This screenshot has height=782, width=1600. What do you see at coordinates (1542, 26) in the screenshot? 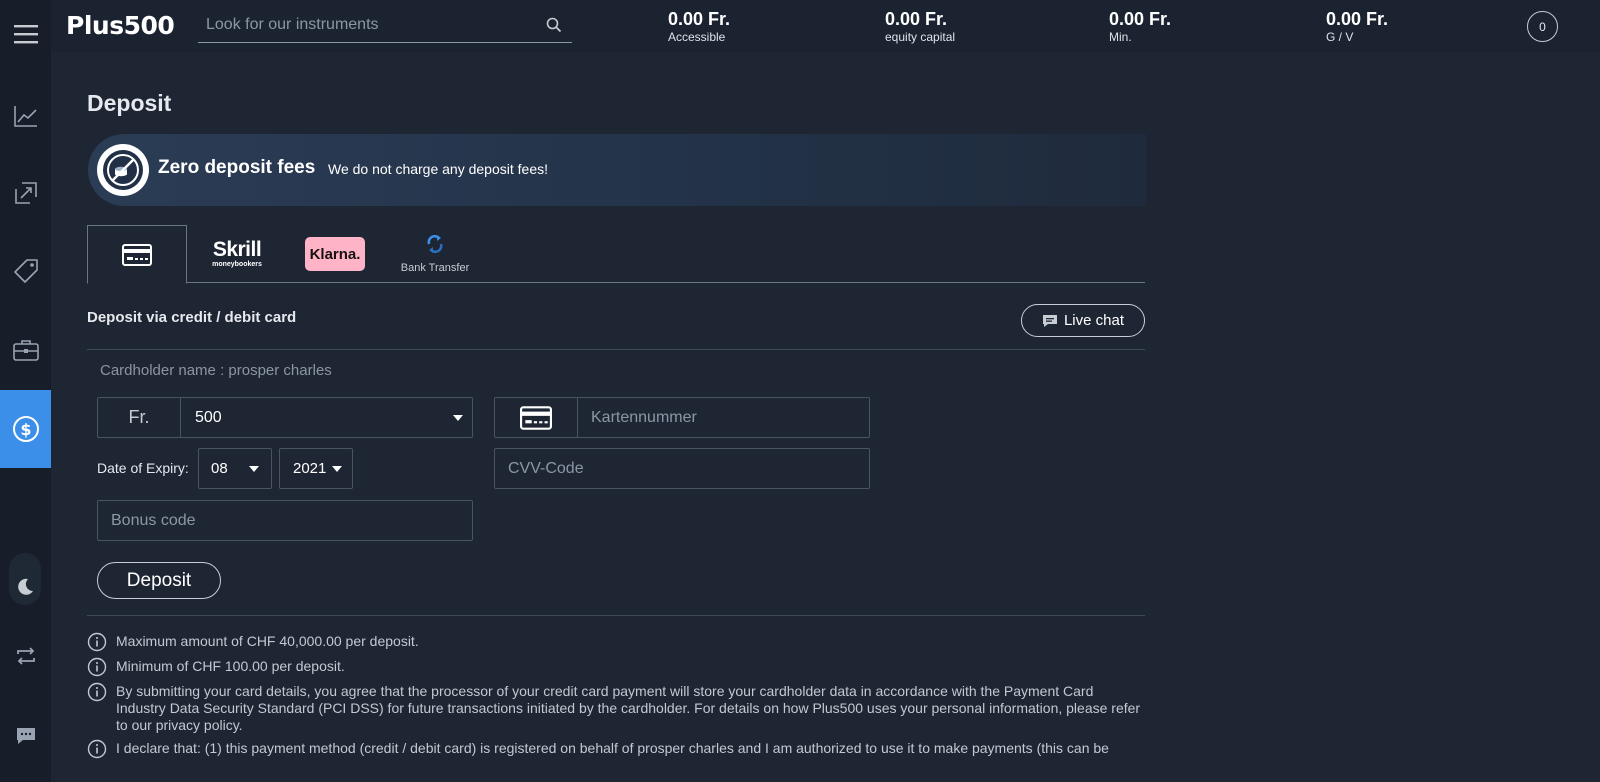
I see `notification-badge: 0` at bounding box center [1542, 26].